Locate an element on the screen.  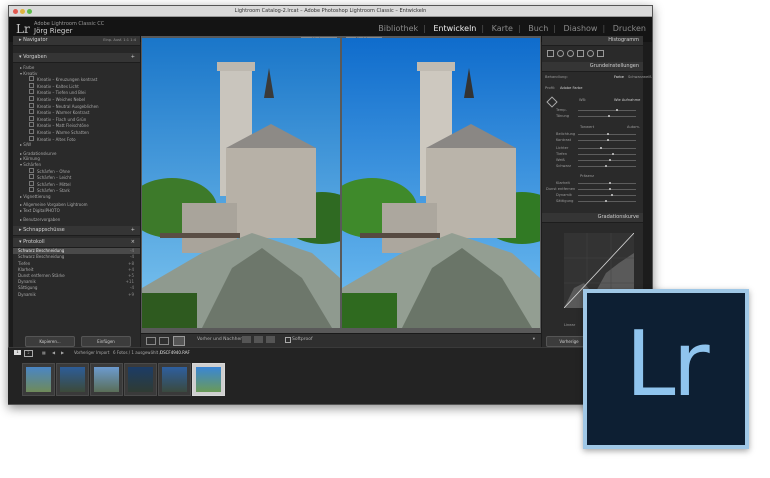
tone-curve-header: Gradationskurve is located at coordinates (592, 218).